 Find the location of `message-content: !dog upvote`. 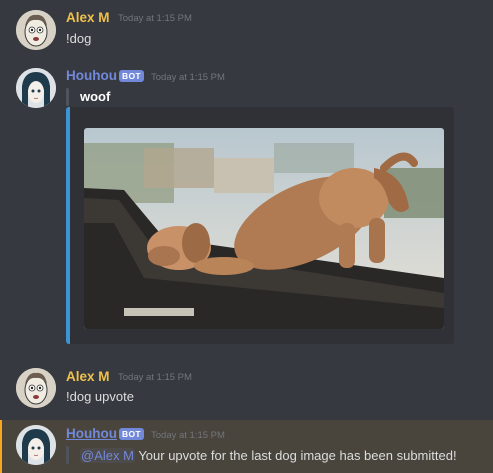

message-content: !dog upvote is located at coordinates (100, 396).